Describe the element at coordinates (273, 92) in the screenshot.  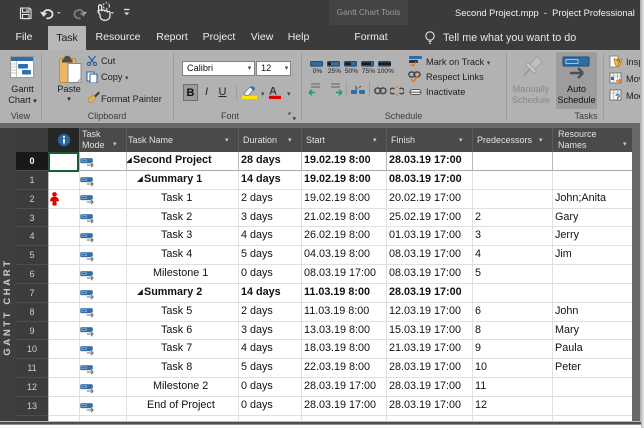
I see `svg-text: A` at that location.